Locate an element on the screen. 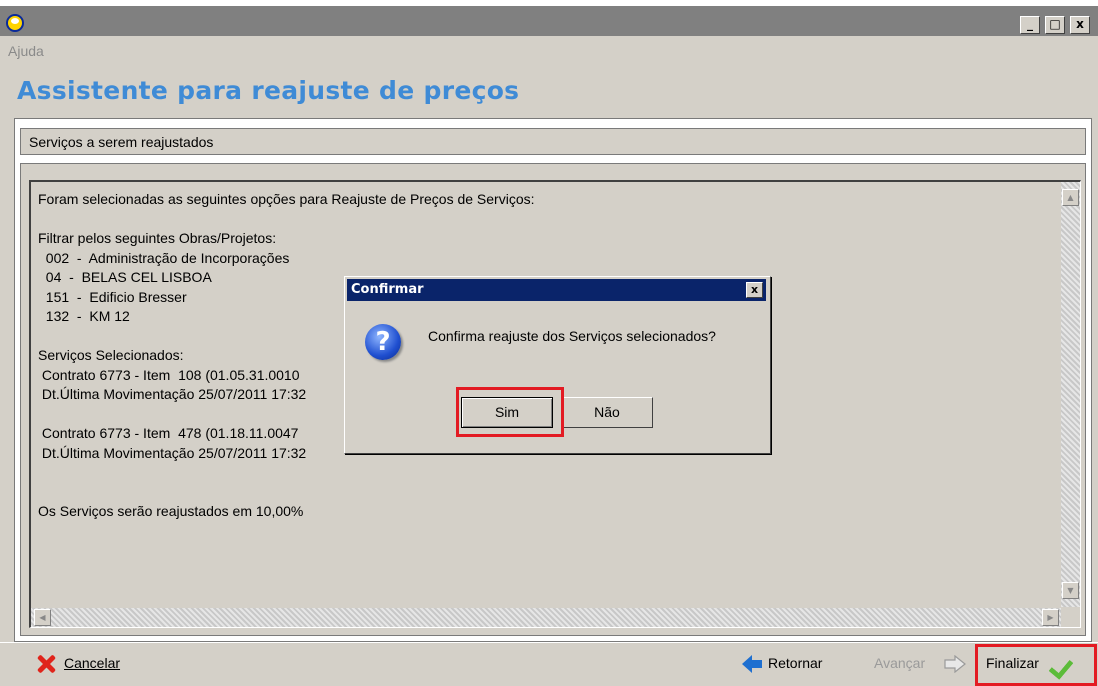 This screenshot has height=686, width=1098. footer-bar: Cancelar Retornar Avançar Finalizar is located at coordinates (549, 664).